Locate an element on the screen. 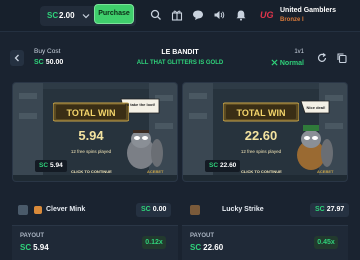  player-badge-icon is located at coordinates (38, 210).